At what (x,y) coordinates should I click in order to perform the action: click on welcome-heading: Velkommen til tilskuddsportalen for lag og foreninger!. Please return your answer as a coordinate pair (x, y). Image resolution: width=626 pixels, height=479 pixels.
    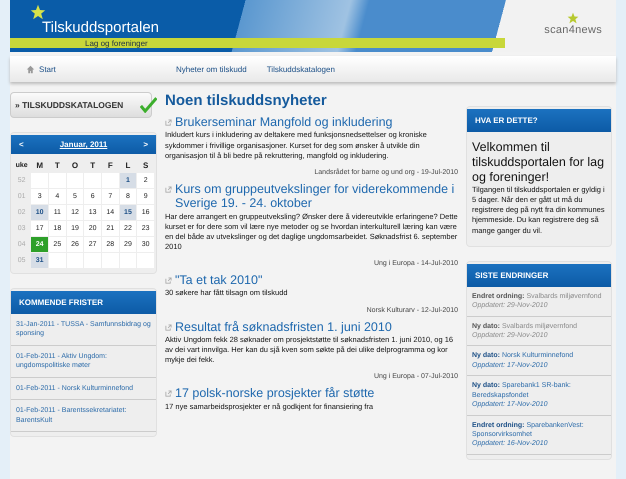
    Looking at the image, I should click on (538, 162).